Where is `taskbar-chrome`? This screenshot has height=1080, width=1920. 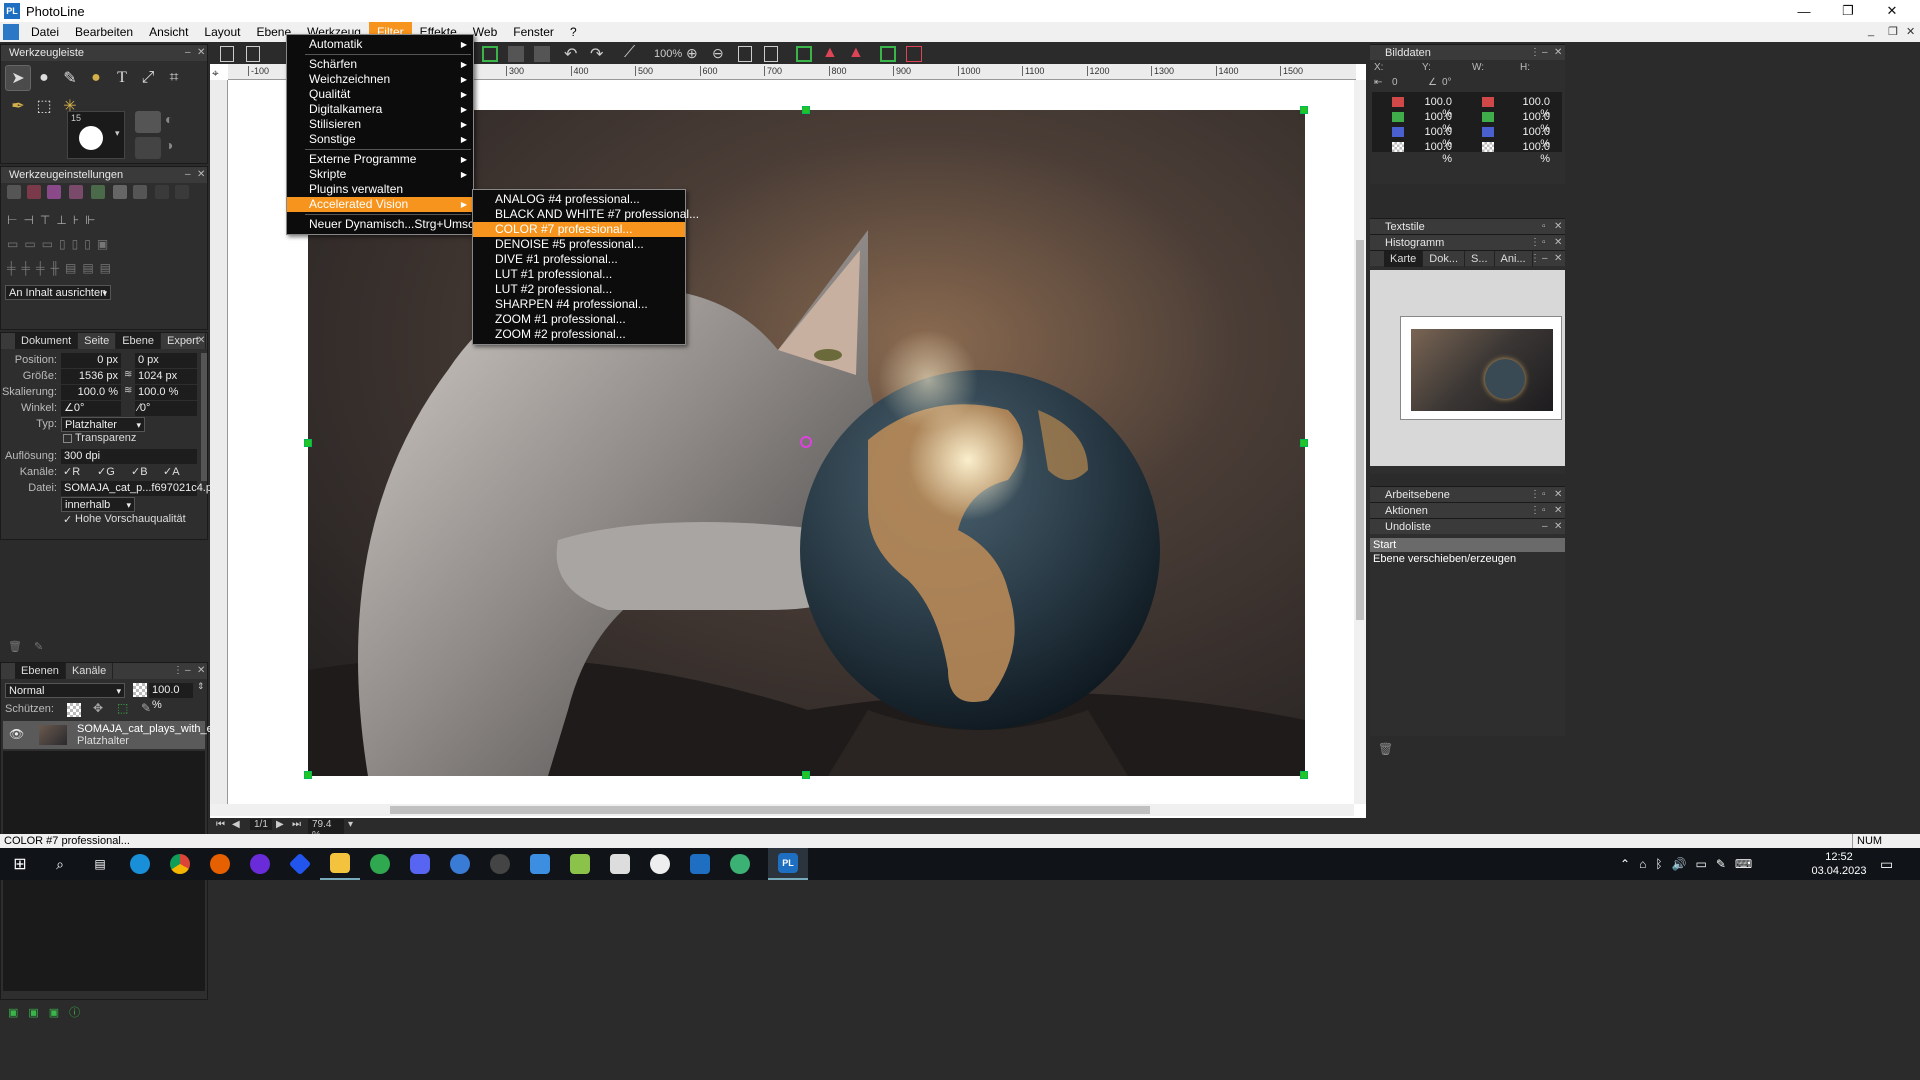 taskbar-chrome is located at coordinates (180, 864).